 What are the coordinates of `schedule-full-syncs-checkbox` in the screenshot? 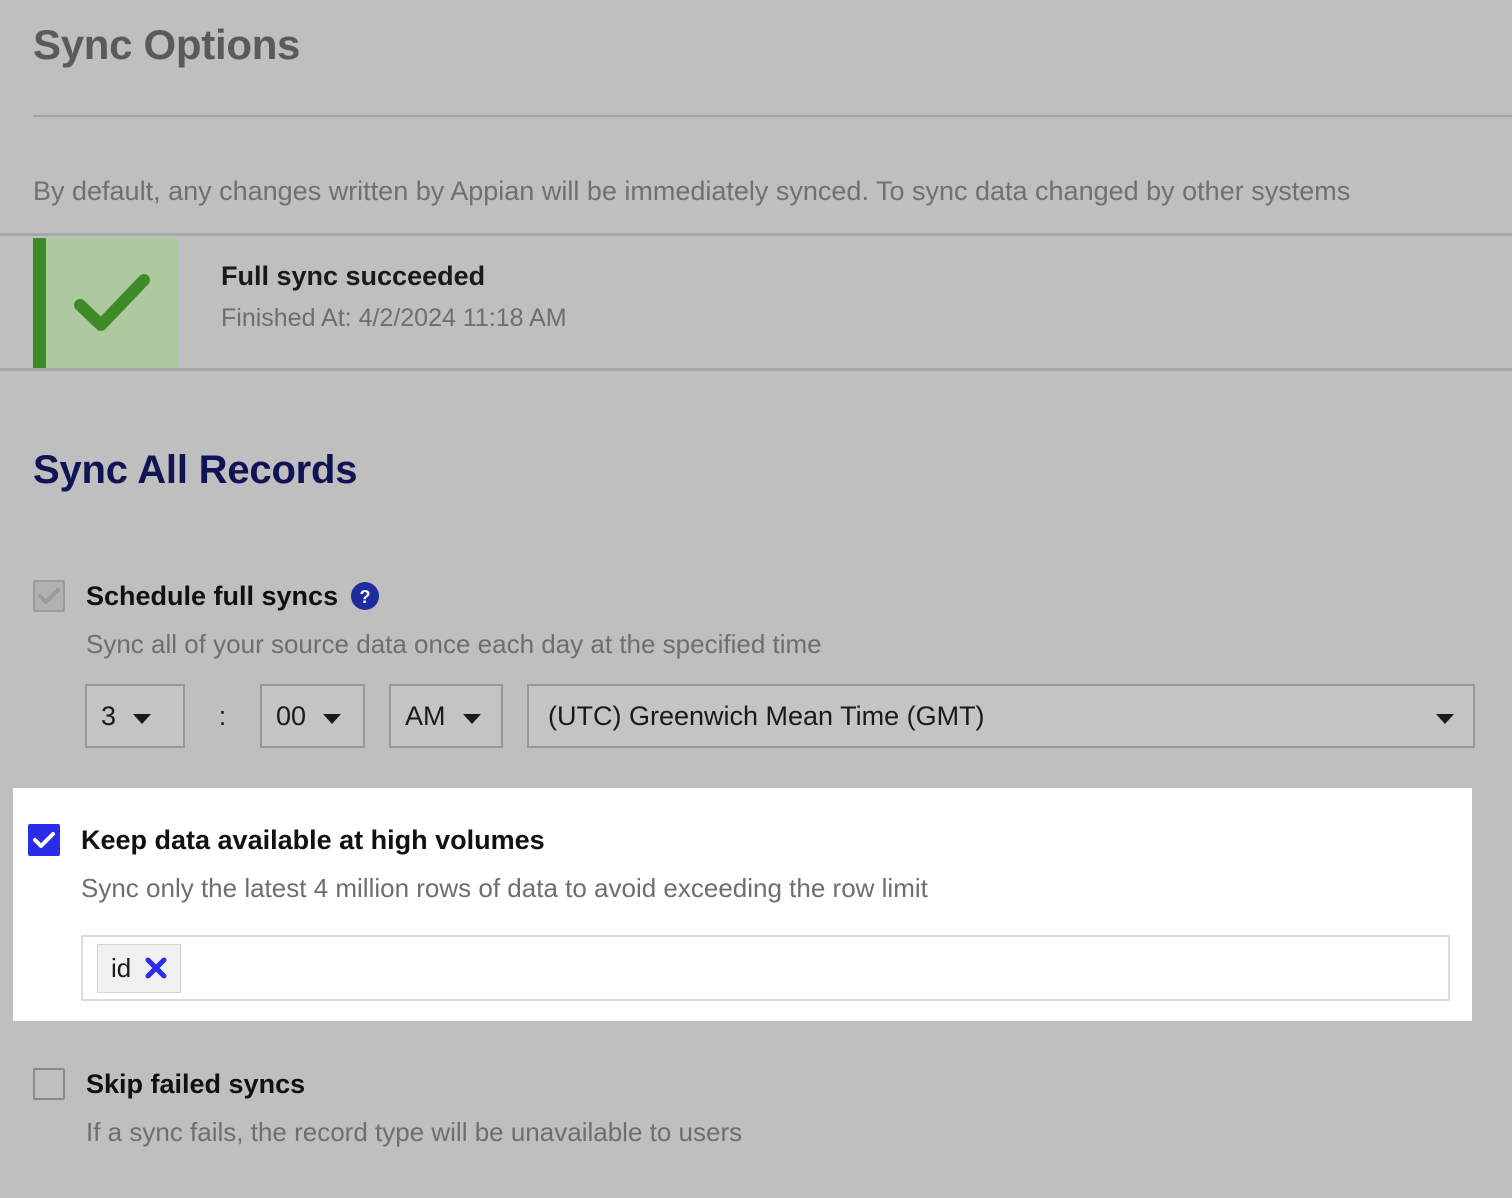 It's located at (49, 596).